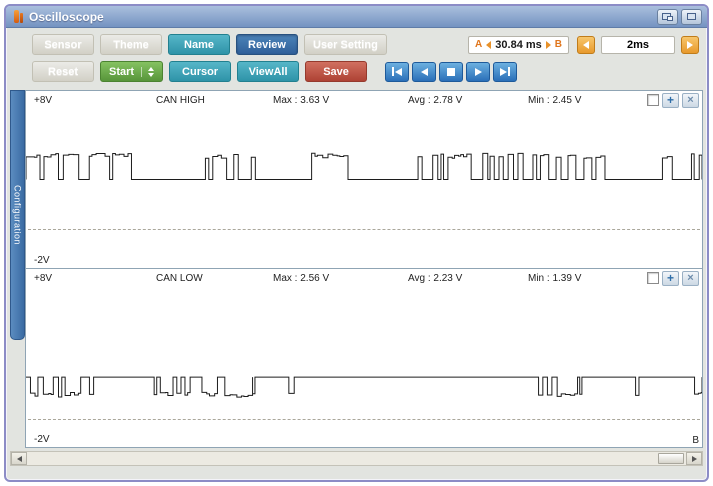 The height and width of the screenshot is (486, 713). Describe the element at coordinates (301, 278) in the screenshot. I see `max-value: Max : 2.56 V` at that location.